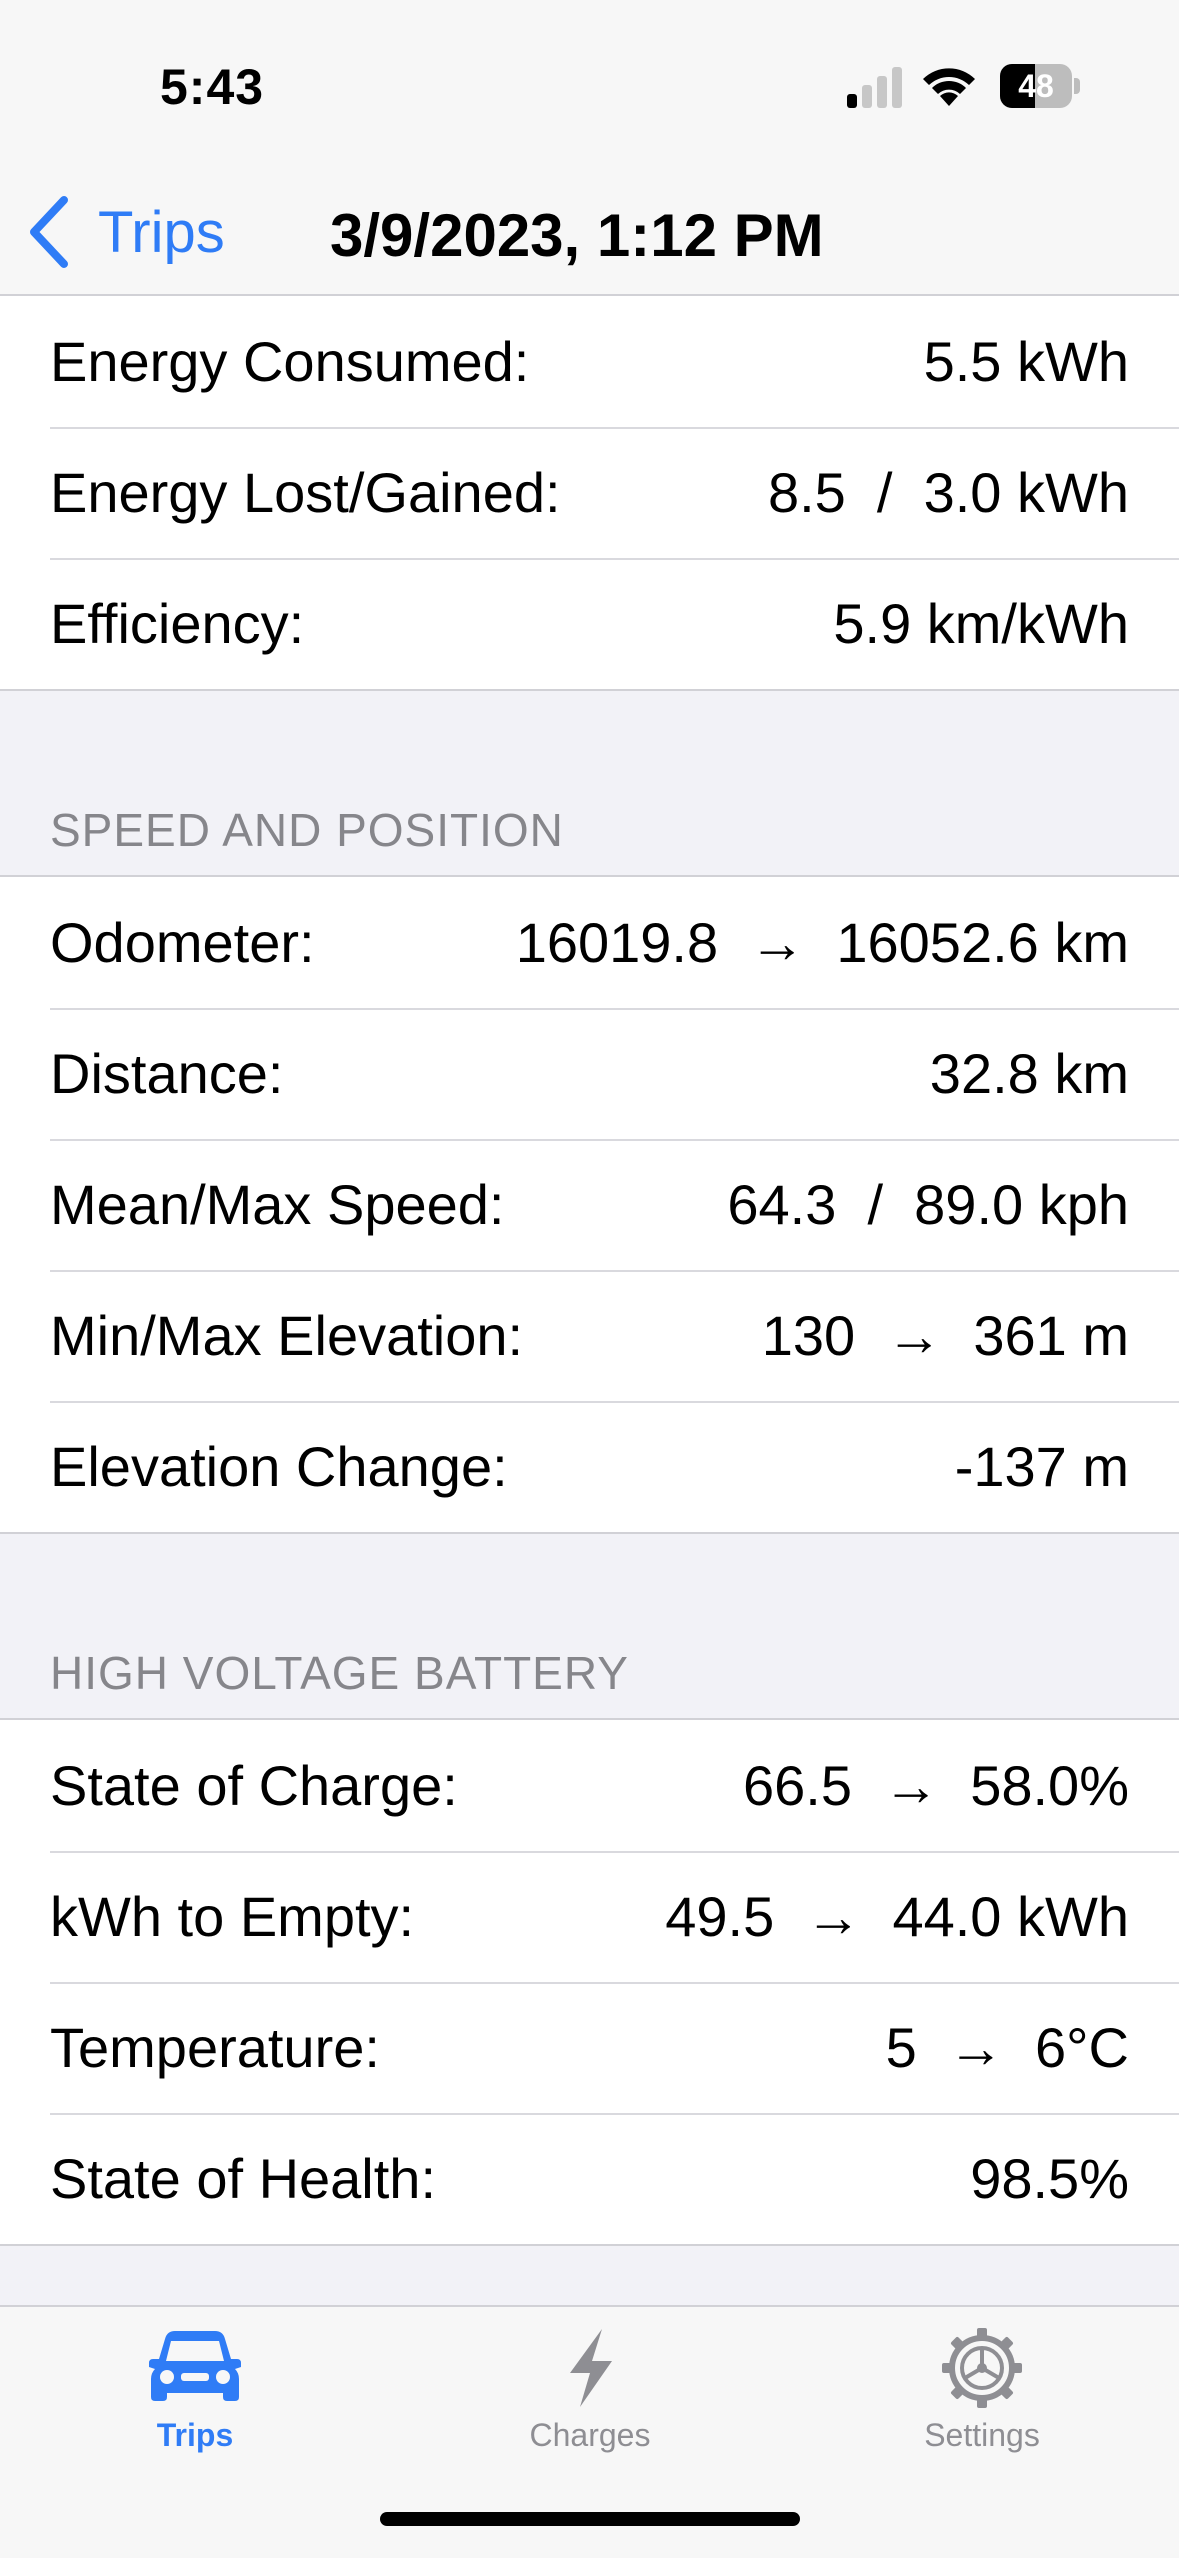 Image resolution: width=1179 pixels, height=2558 pixels. Describe the element at coordinates (590, 2519) in the screenshot. I see `home-indicator` at that location.